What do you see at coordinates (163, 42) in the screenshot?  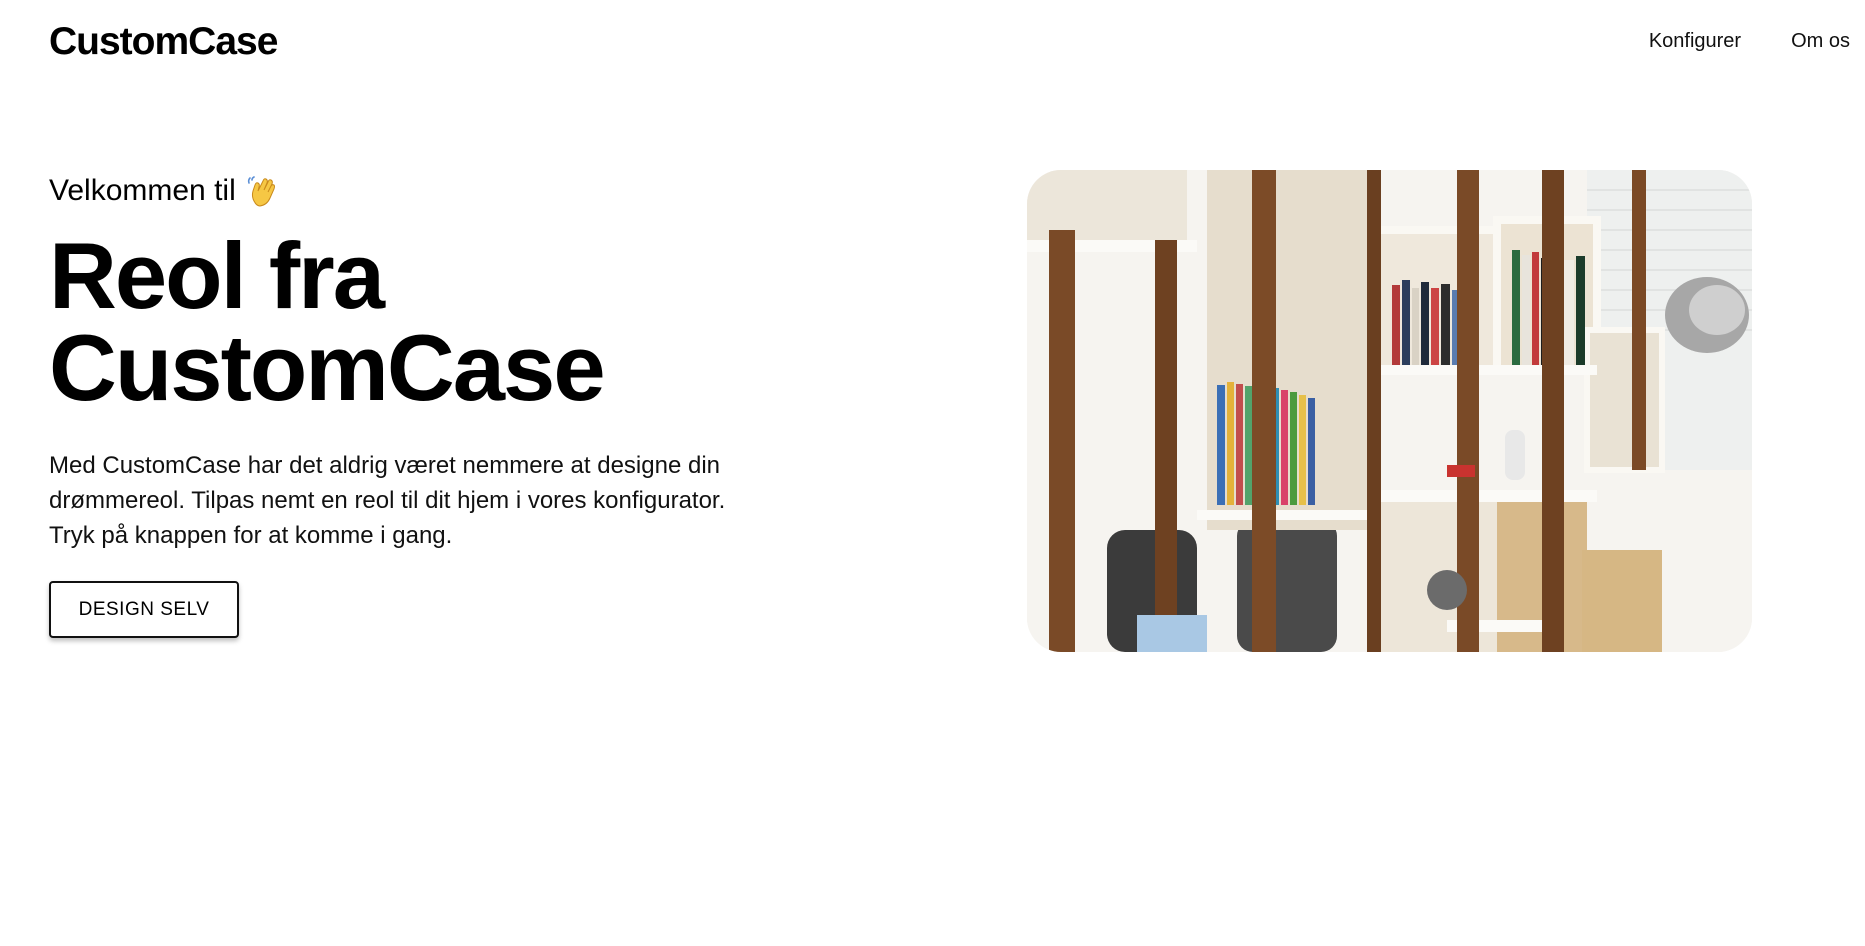 I see `logo: CustomCase` at bounding box center [163, 42].